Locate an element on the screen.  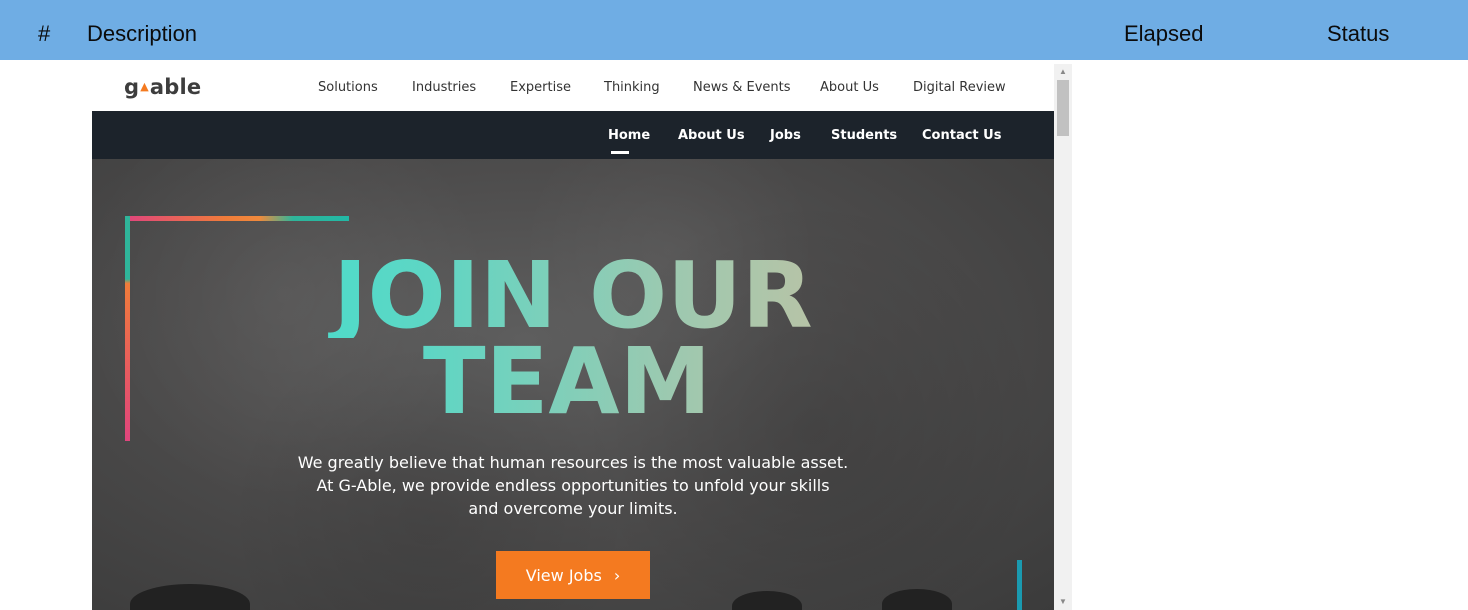
hero-title-line-1: JOIN OUR is located at coordinates (573, 296).